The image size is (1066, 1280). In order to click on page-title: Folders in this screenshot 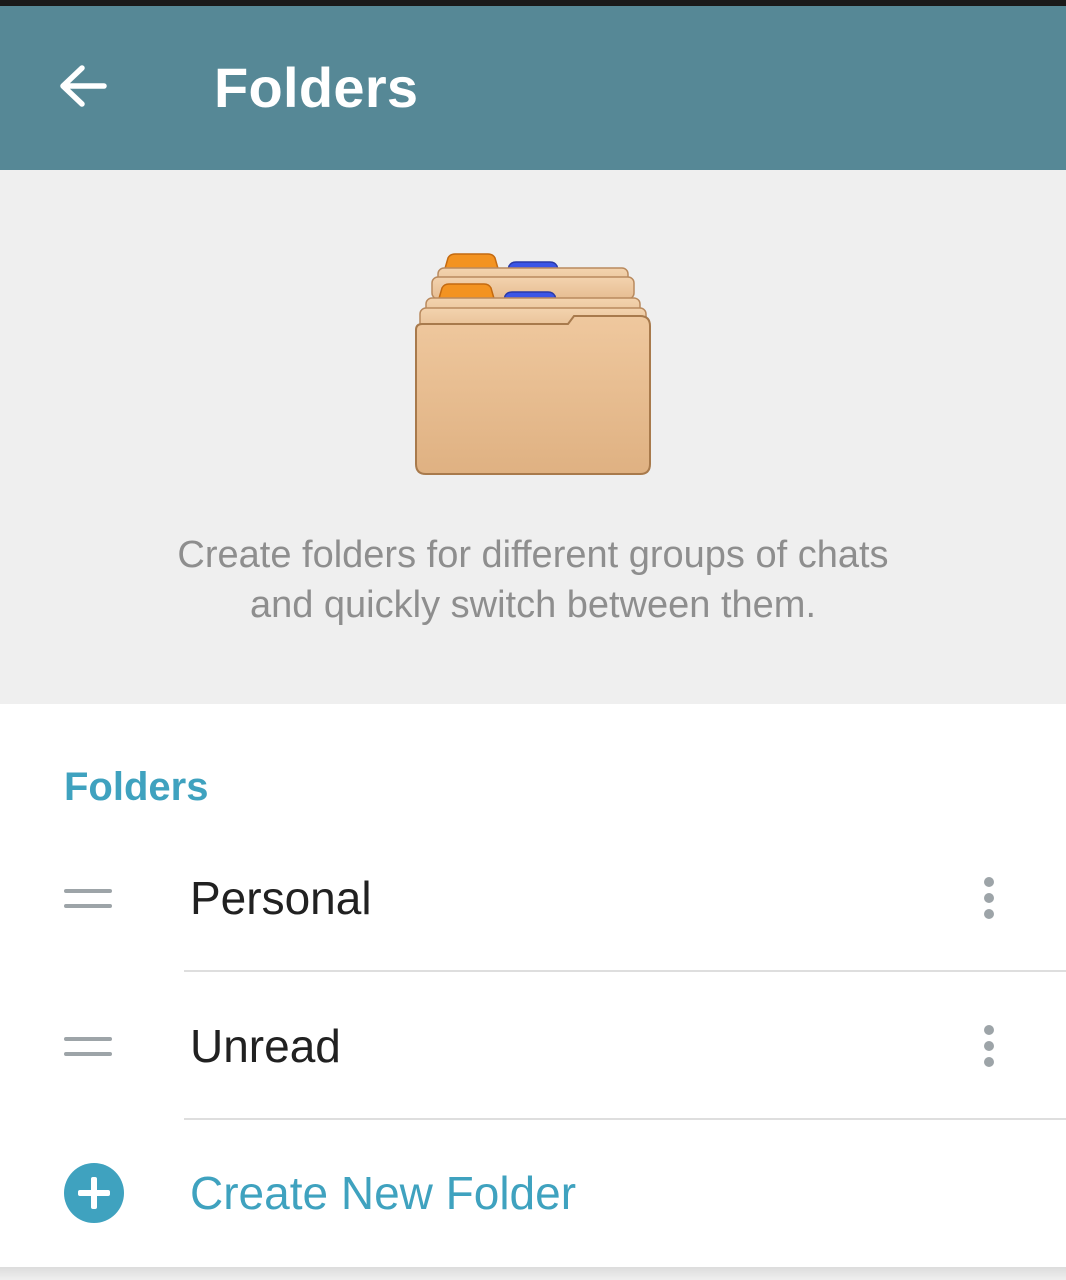, I will do `click(316, 87)`.